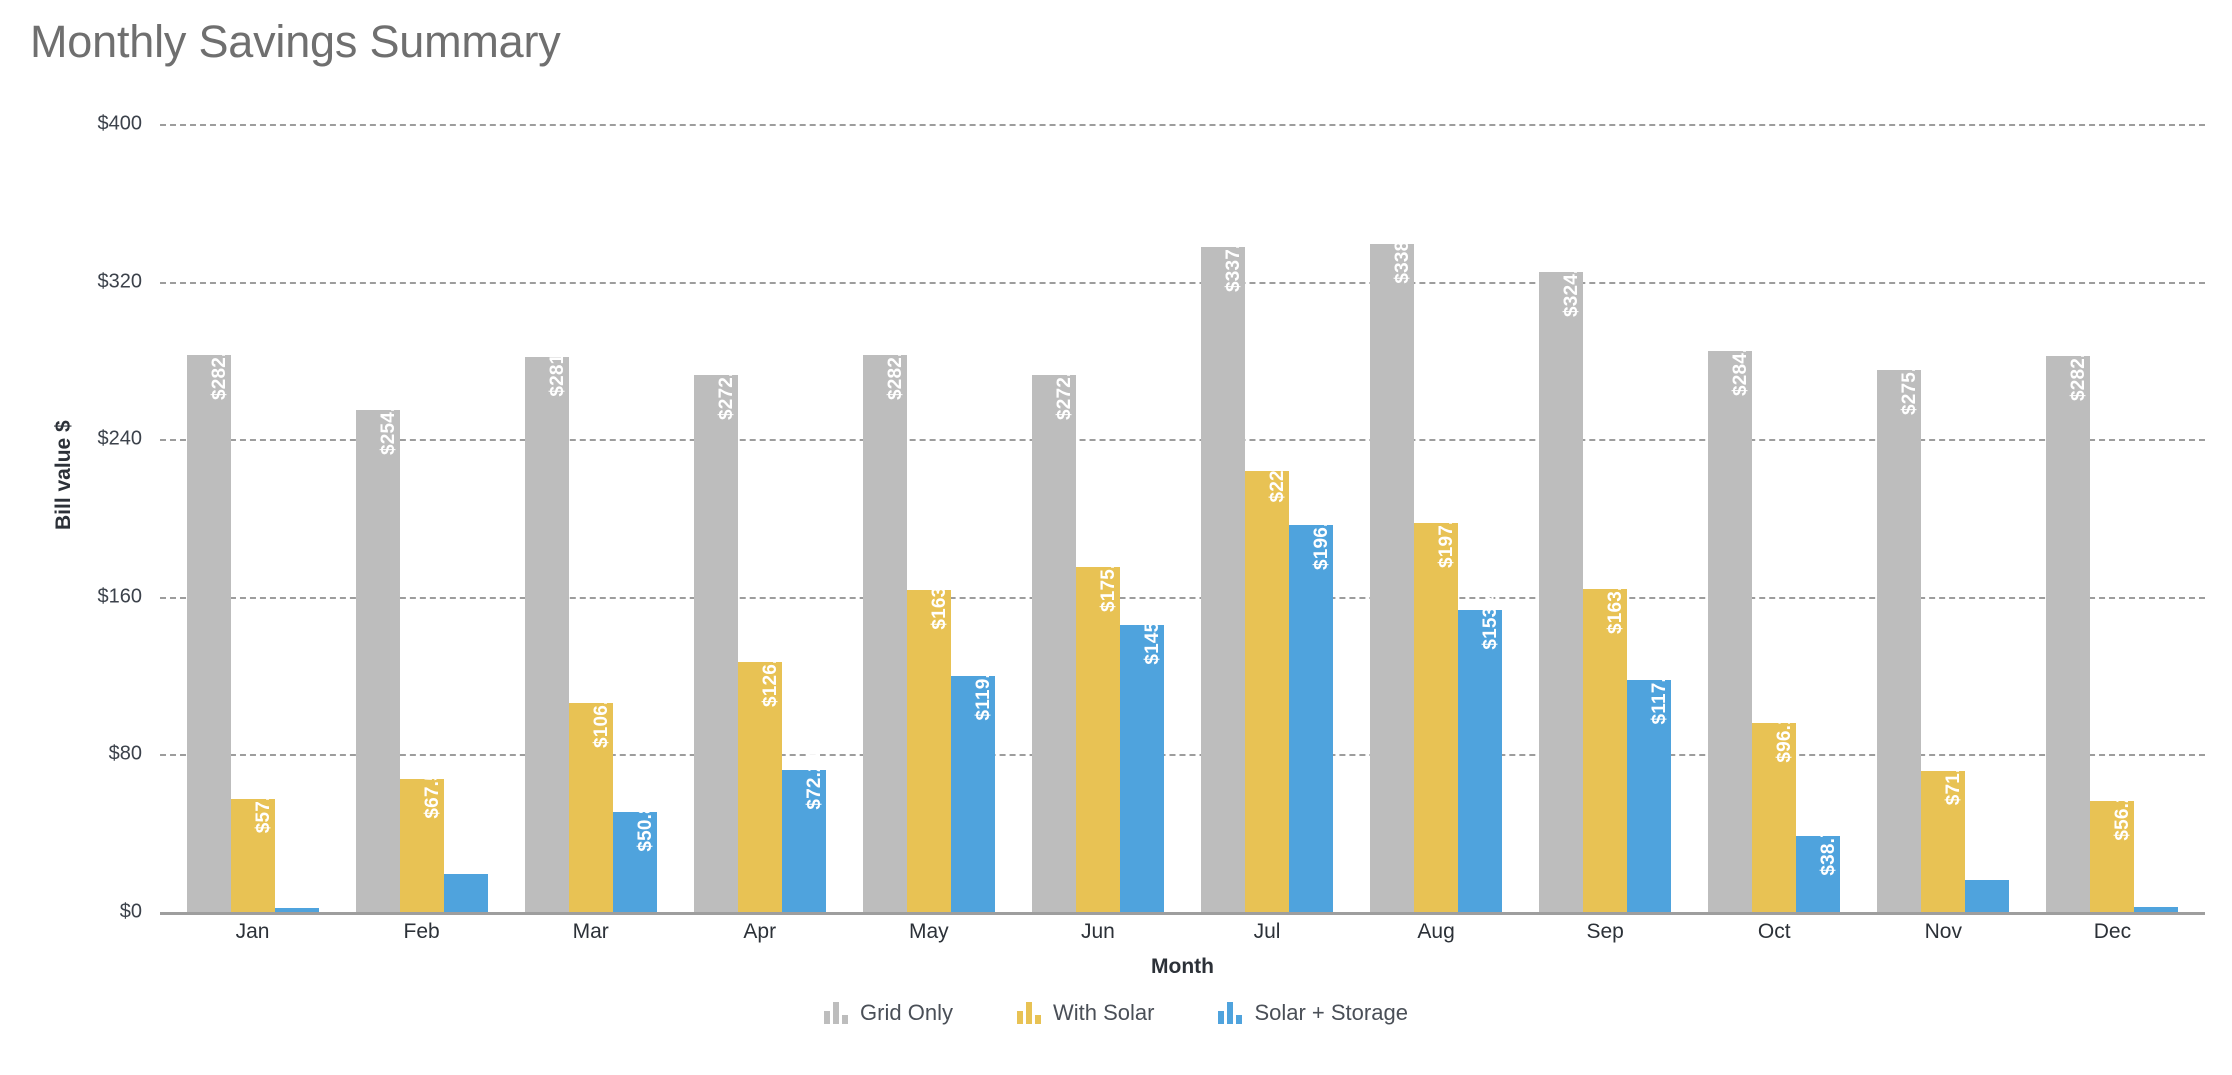  I want to click on x-axis-tick-label: Dec, so click(2112, 931).